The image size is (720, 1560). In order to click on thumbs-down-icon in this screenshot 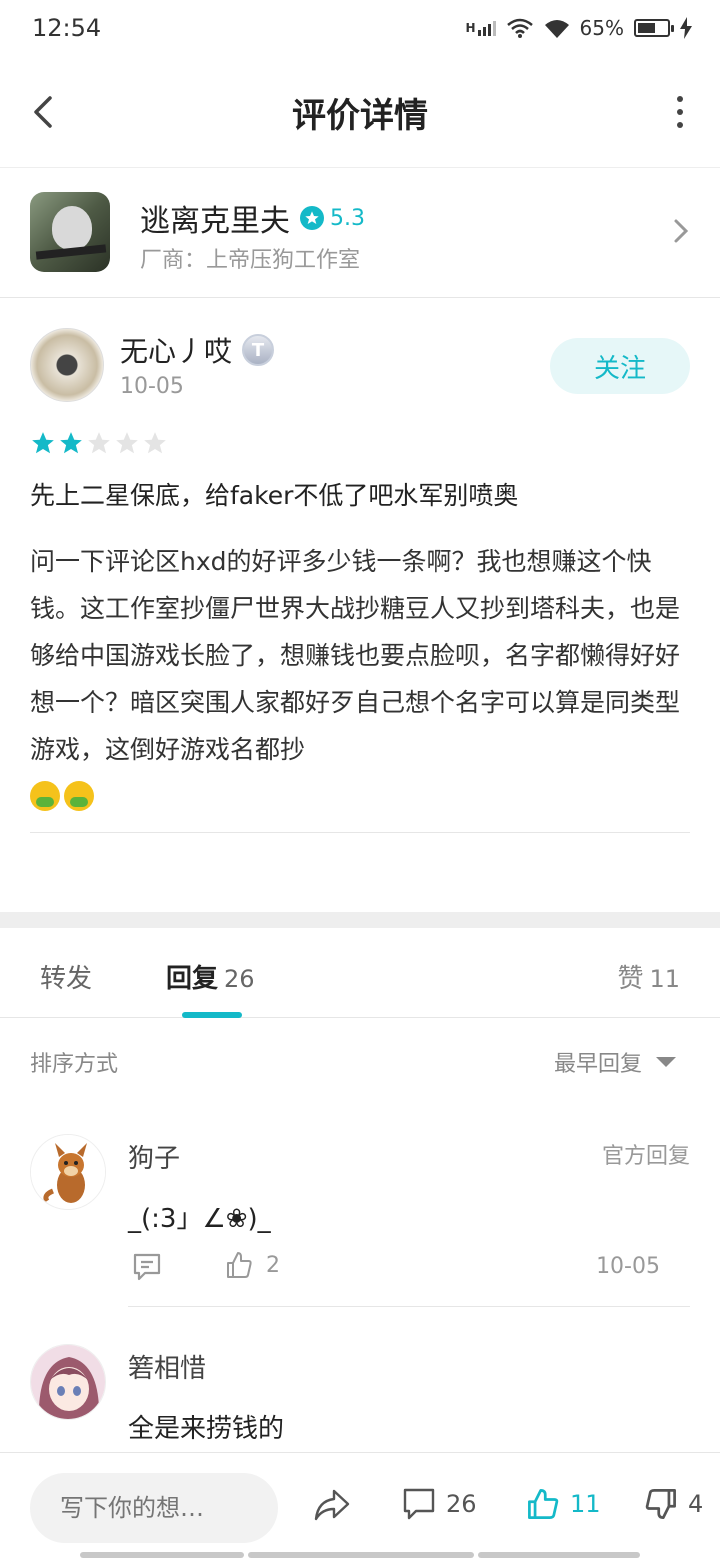, I will do `click(660, 1504)`.